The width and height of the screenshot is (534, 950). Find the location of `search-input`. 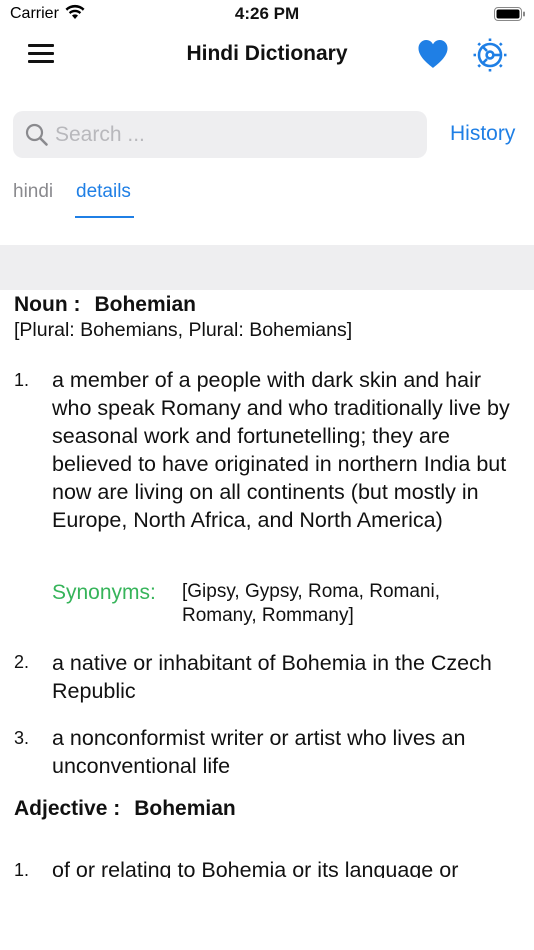

search-input is located at coordinates (235, 134).